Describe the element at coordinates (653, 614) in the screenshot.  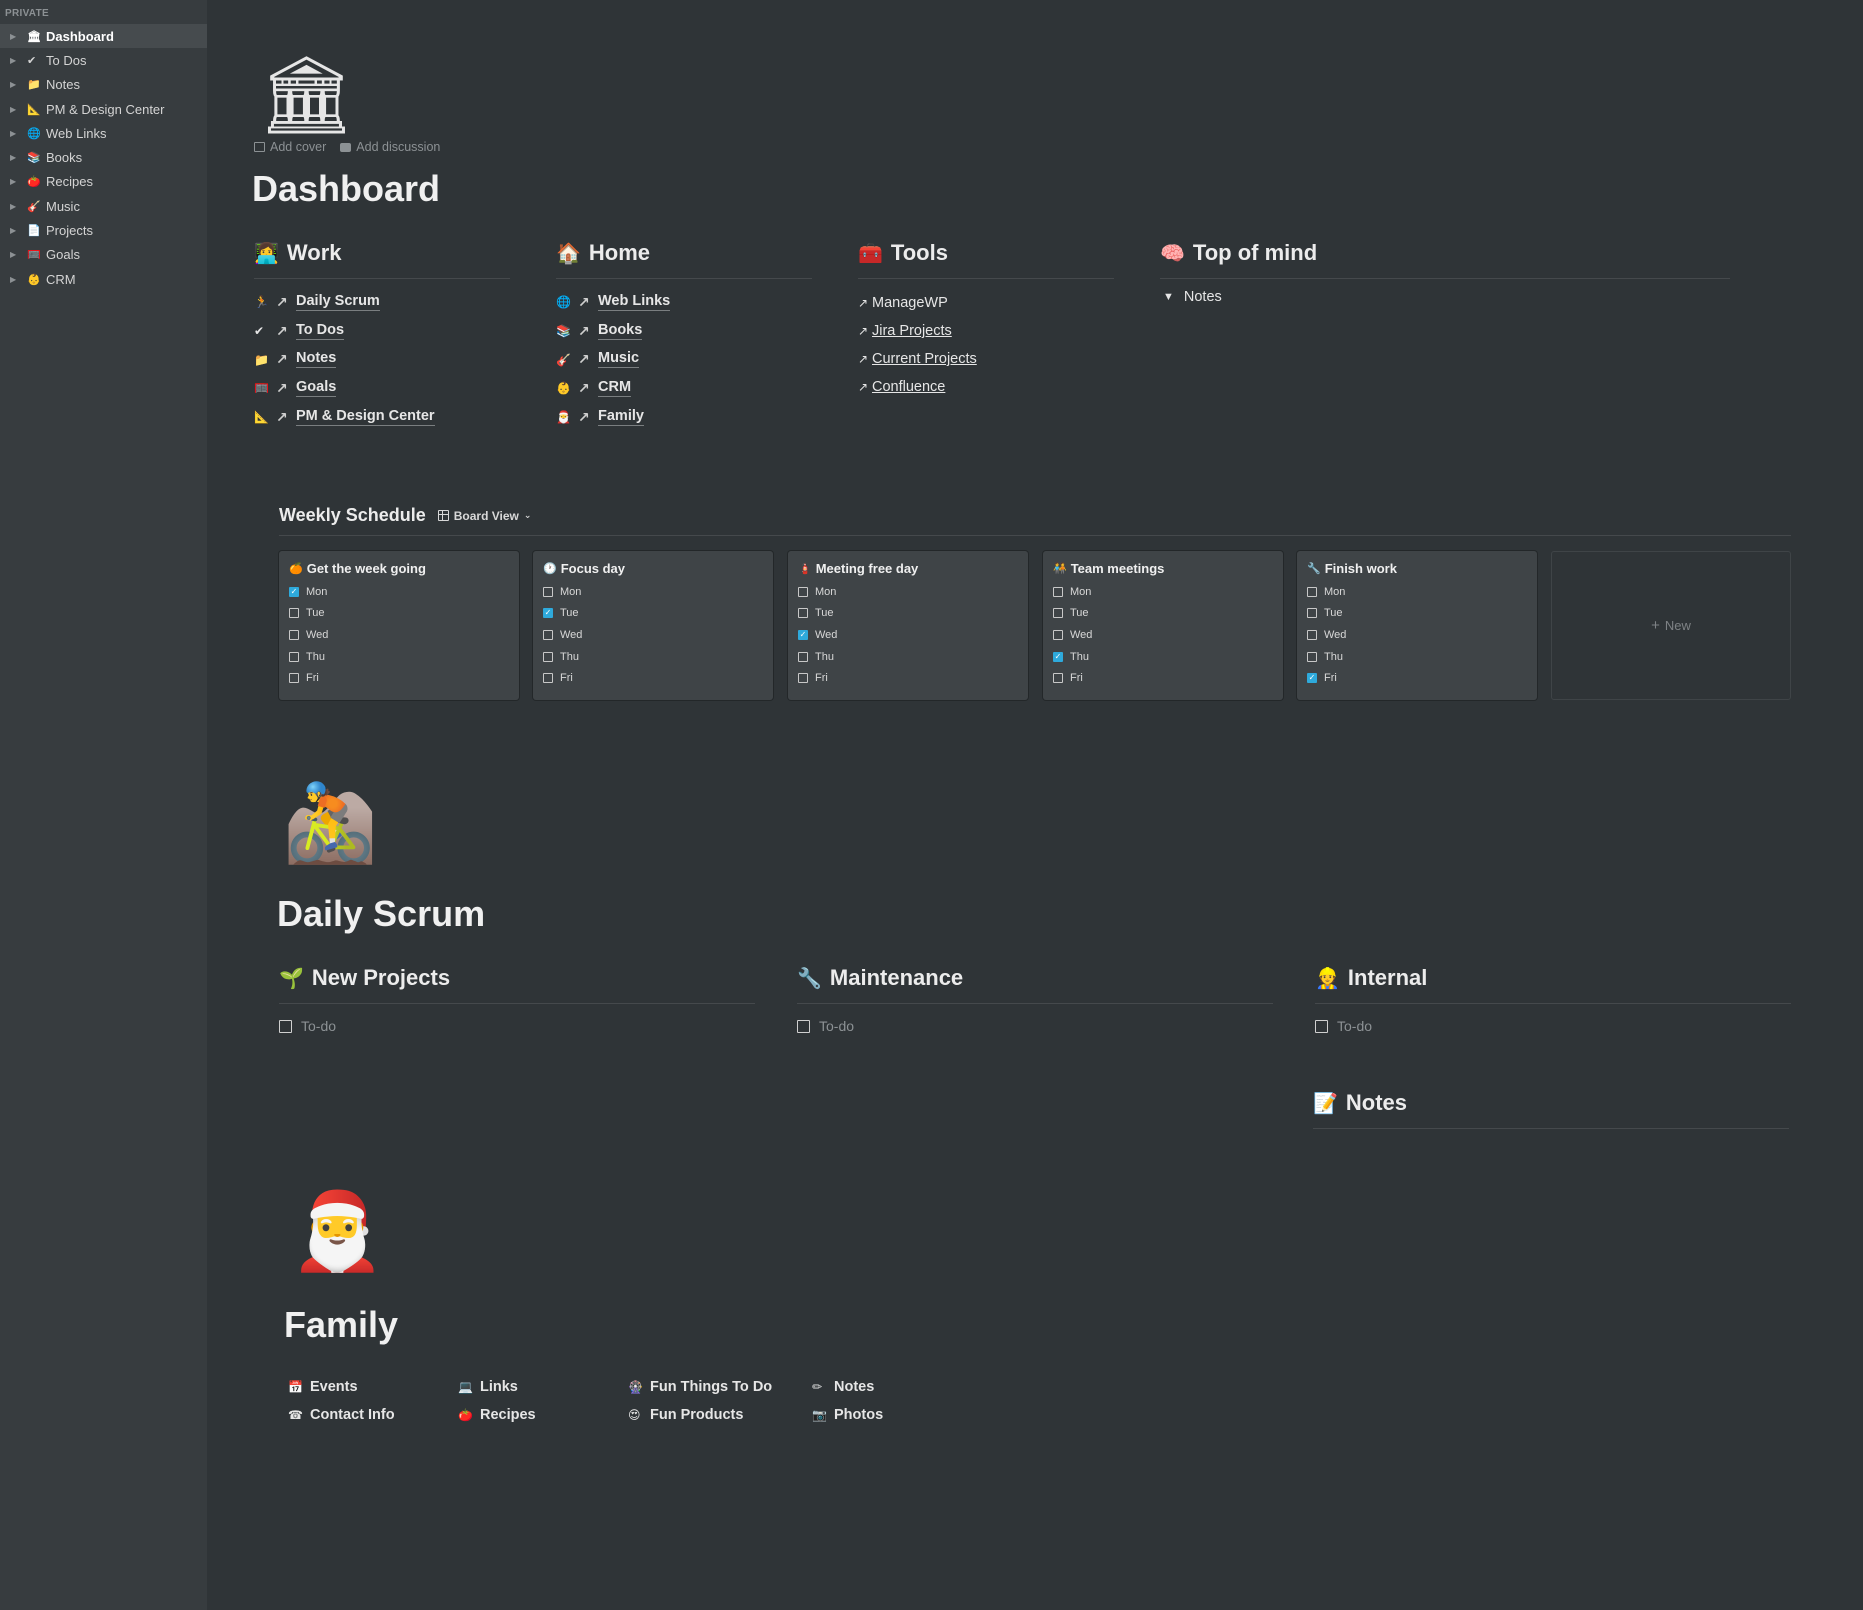
I see `day-checkbox-tue: ✓ Tue` at that location.